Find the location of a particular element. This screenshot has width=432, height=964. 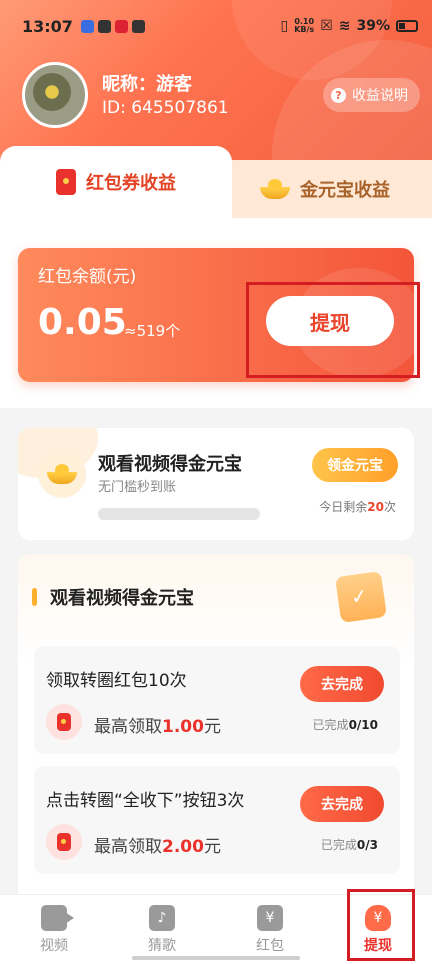

tab-red-packet-earnings: 红包券收益 is located at coordinates (116, 182).